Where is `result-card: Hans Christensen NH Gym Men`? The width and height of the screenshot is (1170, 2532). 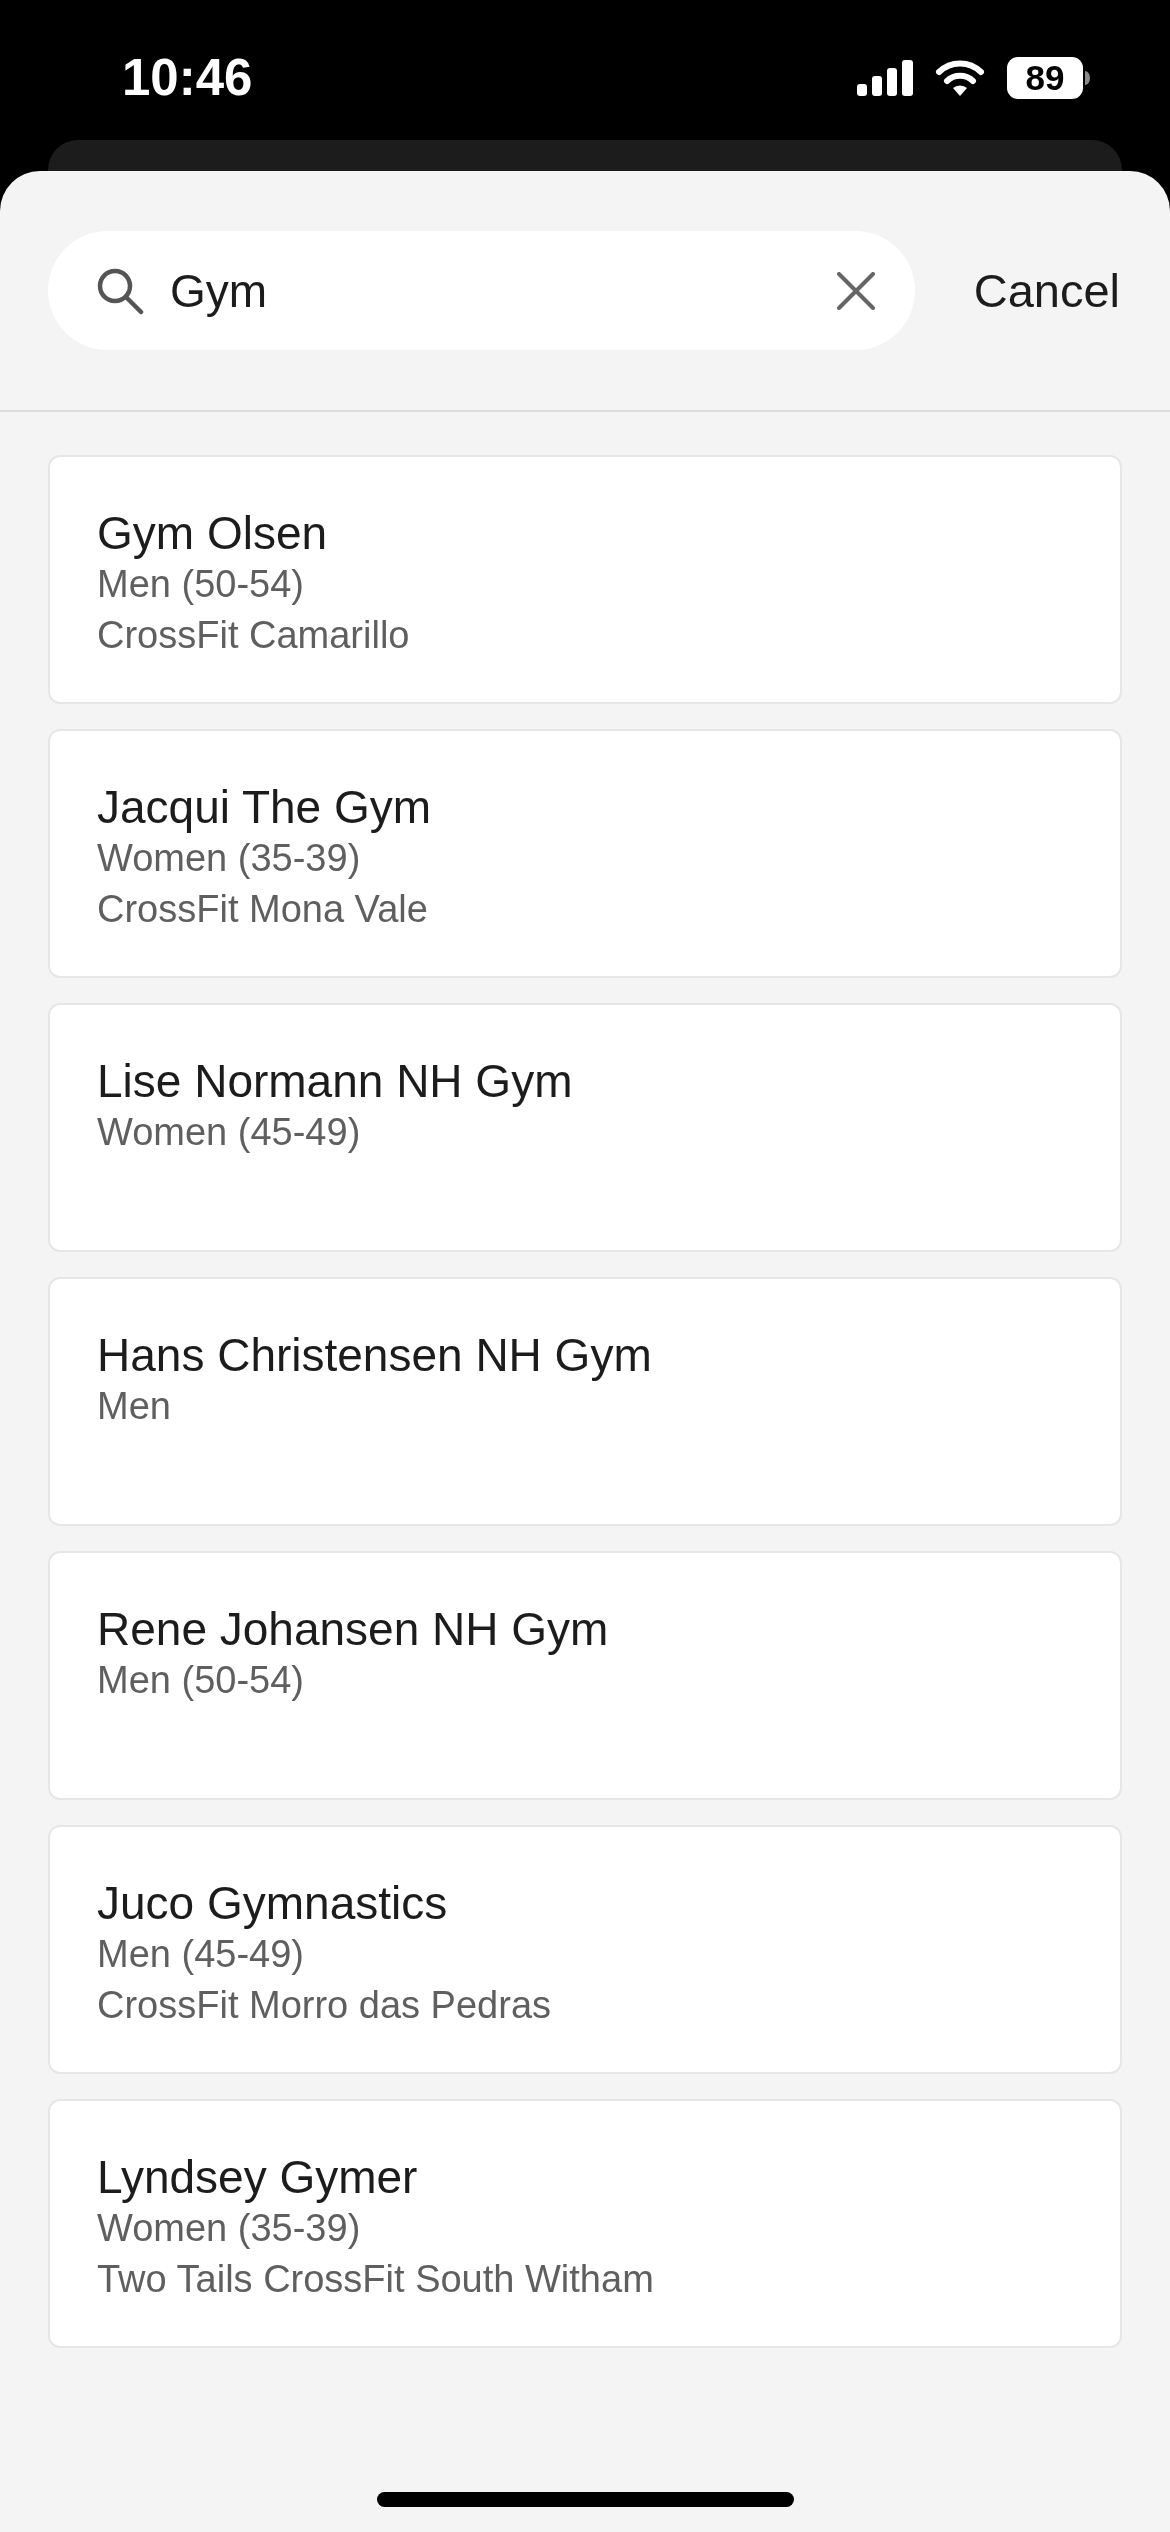 result-card: Hans Christensen NH Gym Men is located at coordinates (585, 1401).